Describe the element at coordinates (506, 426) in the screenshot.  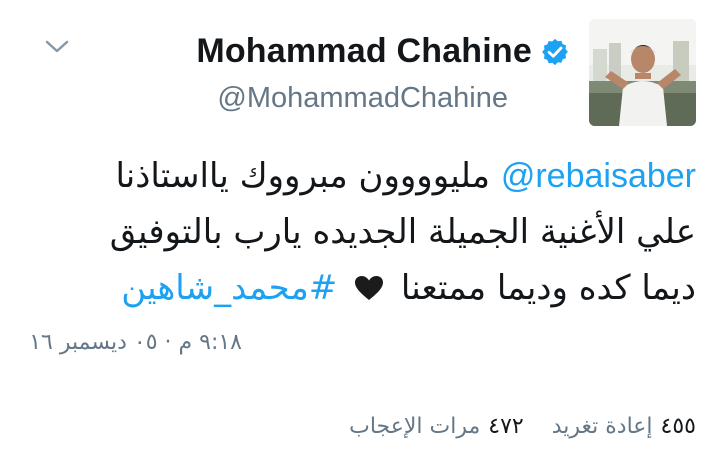
I see `likes-count: ٤٧٢` at that location.